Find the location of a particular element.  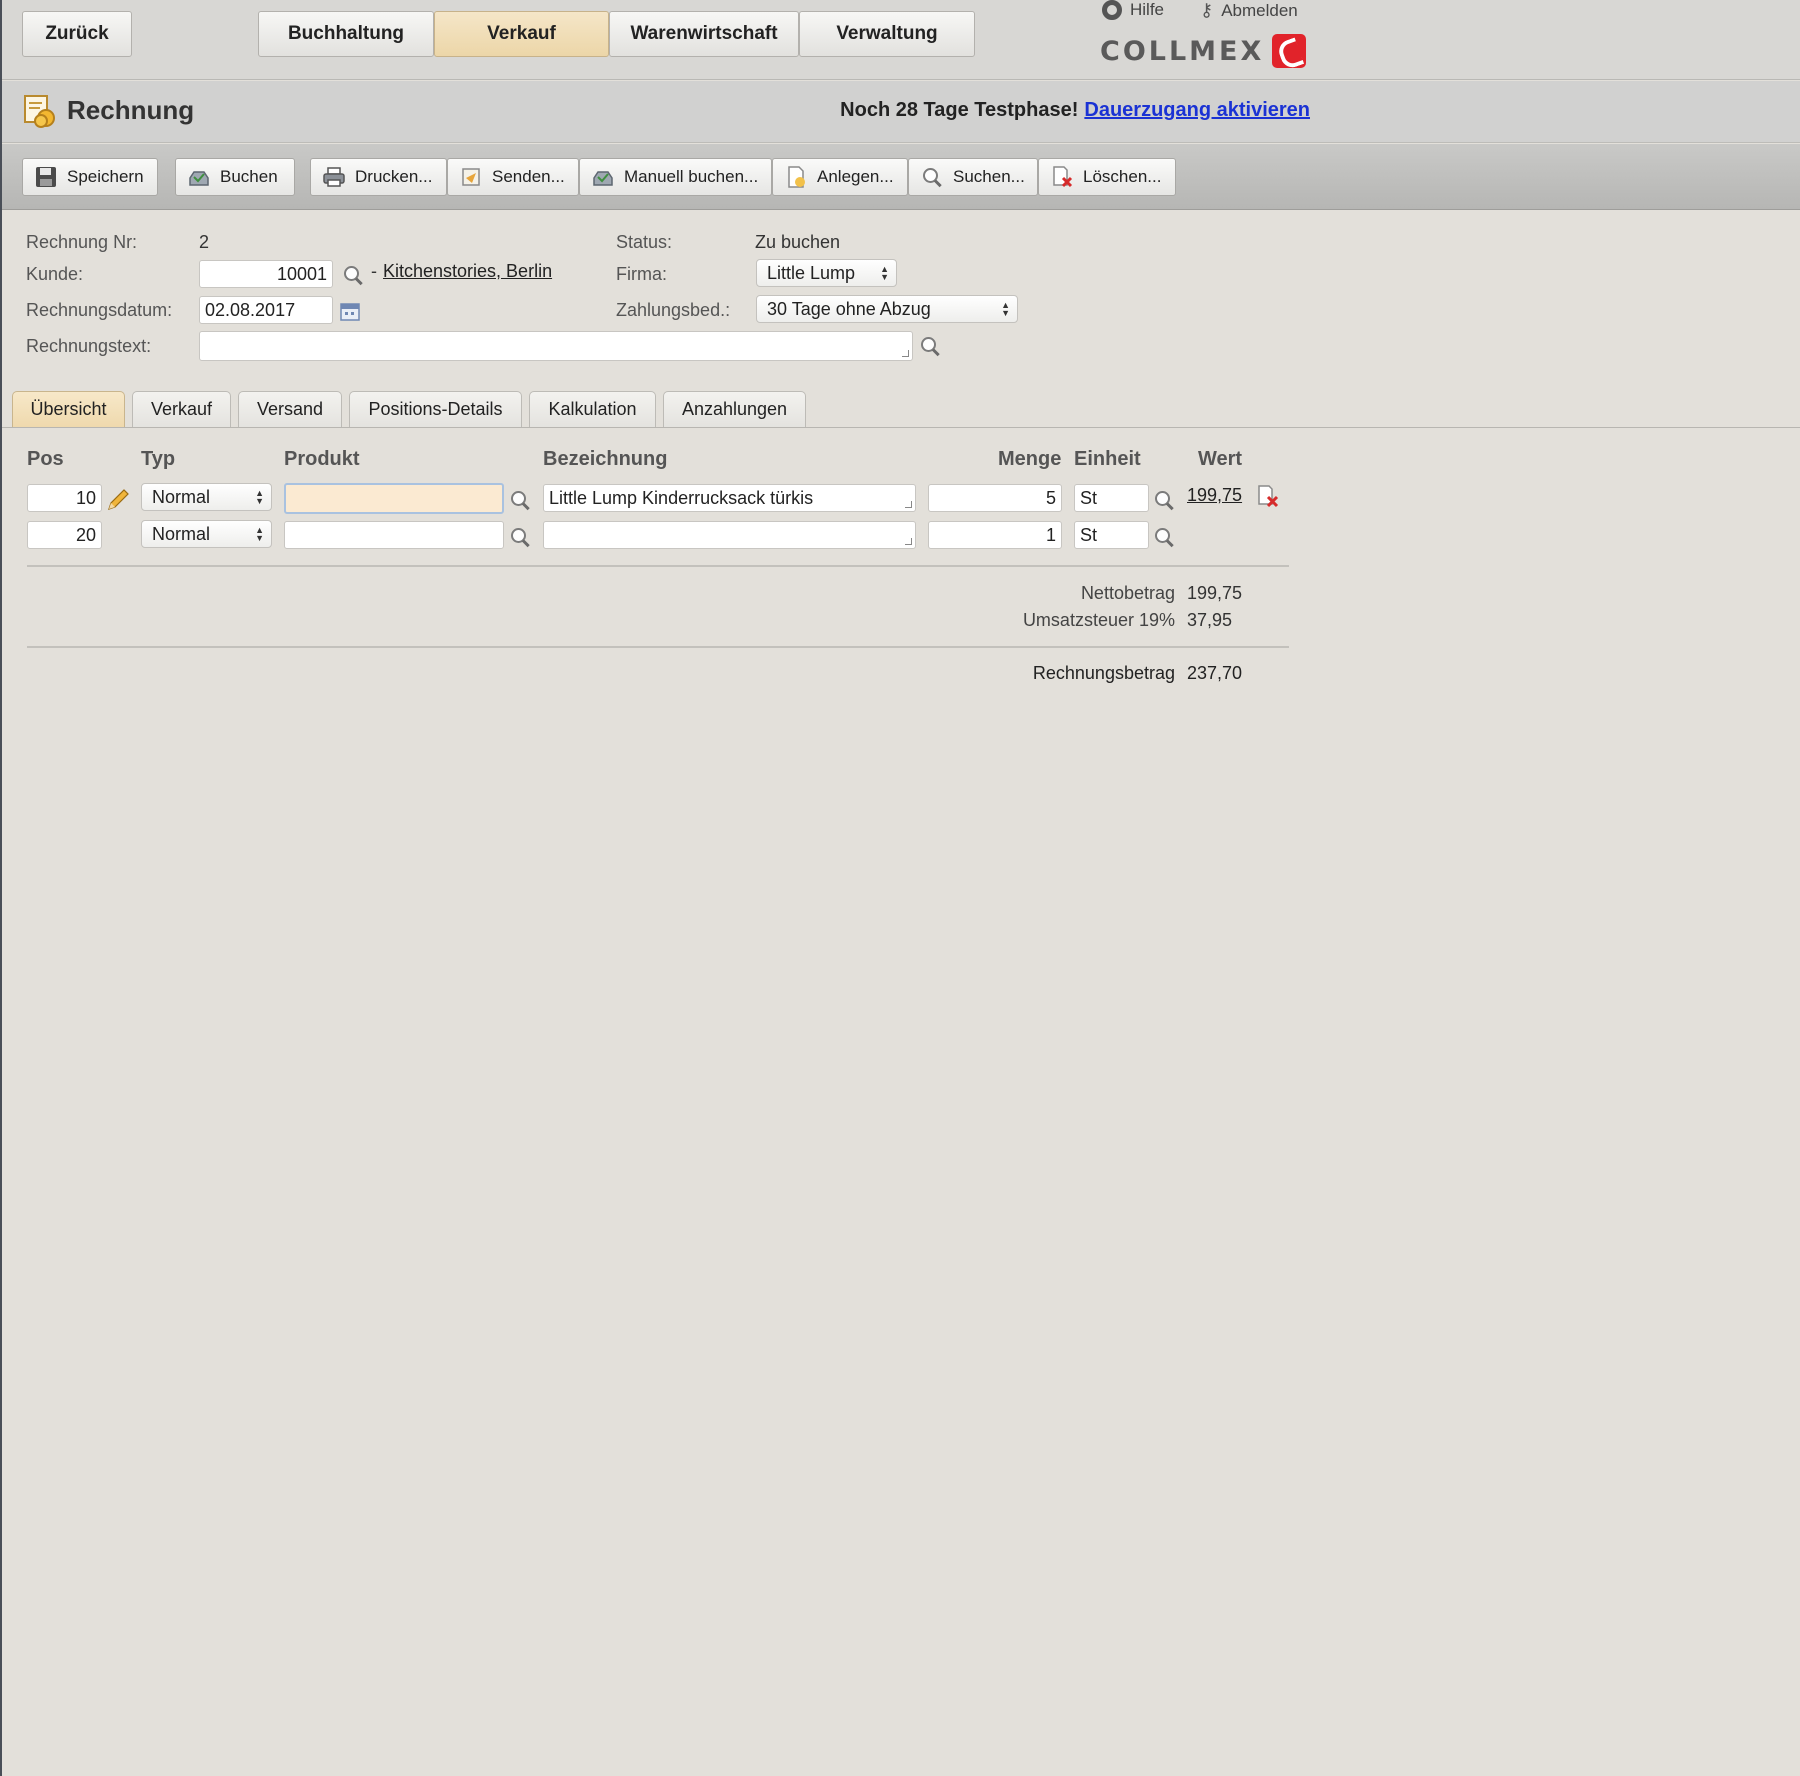

payment-terms-value: 30 Tage ohne Abzug is located at coordinates (849, 309).